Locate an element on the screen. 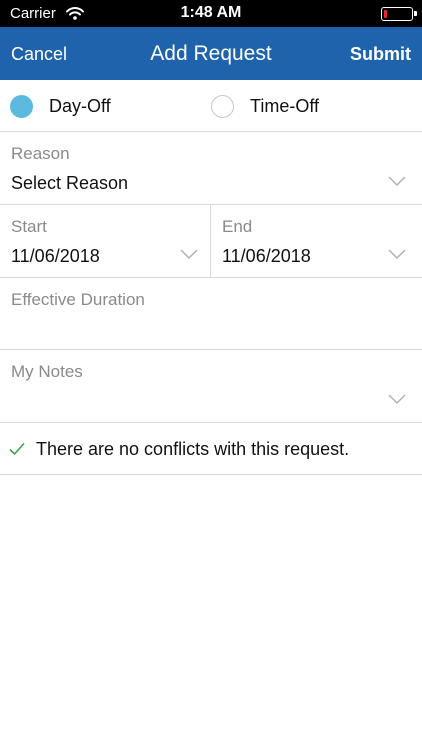 This screenshot has height=750, width=422. submit-button: Submit is located at coordinates (380, 54).